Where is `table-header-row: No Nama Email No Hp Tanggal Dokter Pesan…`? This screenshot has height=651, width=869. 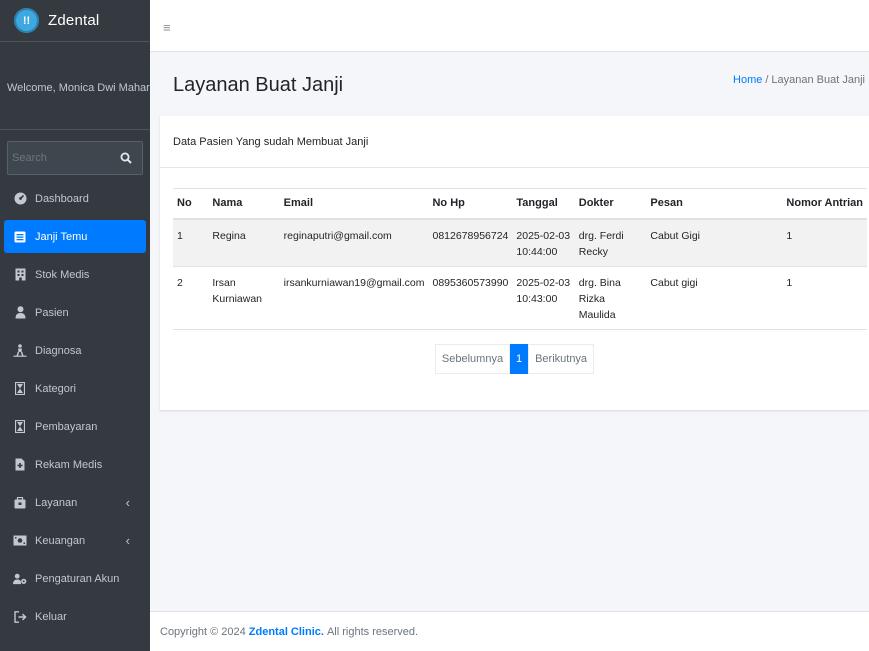 table-header-row: No Nama Email No Hp Tanggal Dokter Pesan… is located at coordinates (520, 204).